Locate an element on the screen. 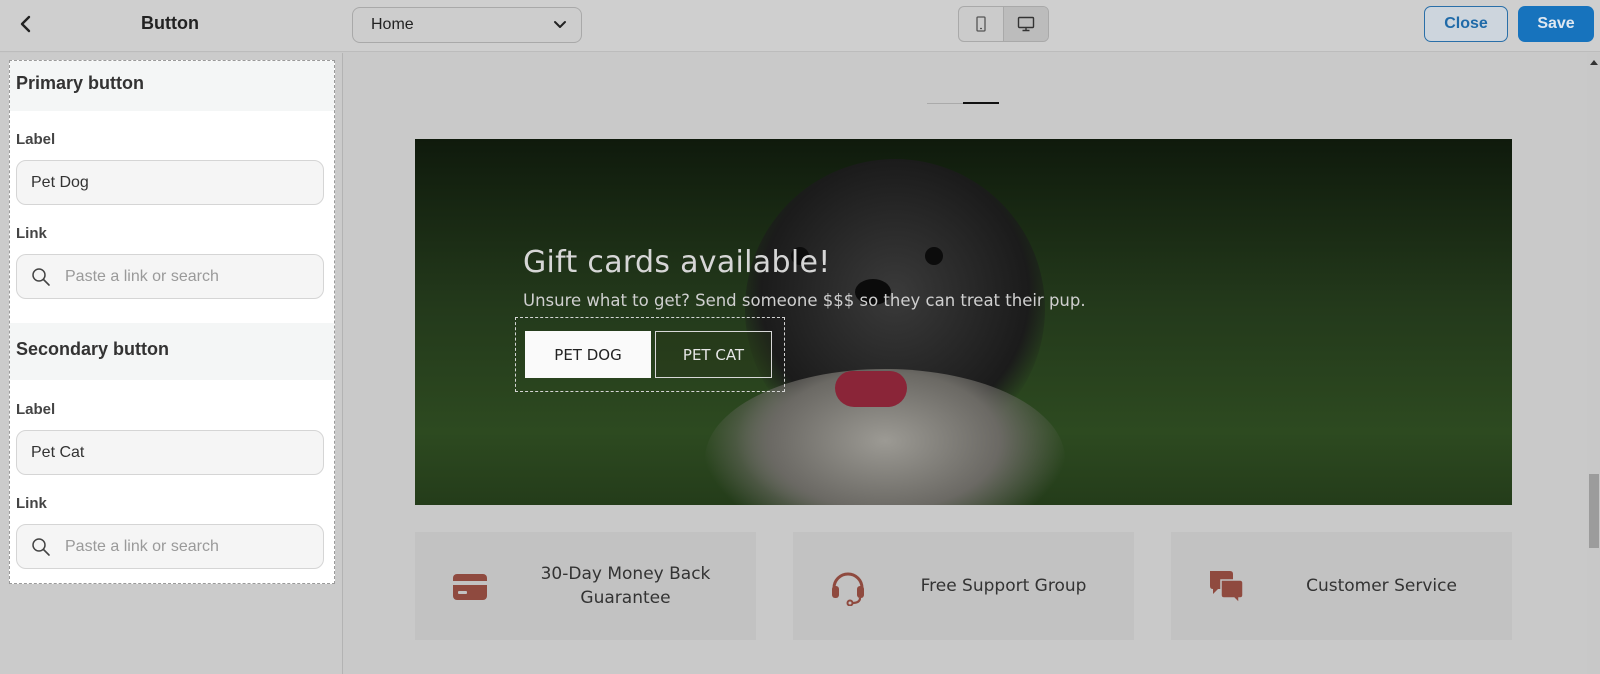 The image size is (1600, 674). desktop-view-button is located at coordinates (1025, 24).